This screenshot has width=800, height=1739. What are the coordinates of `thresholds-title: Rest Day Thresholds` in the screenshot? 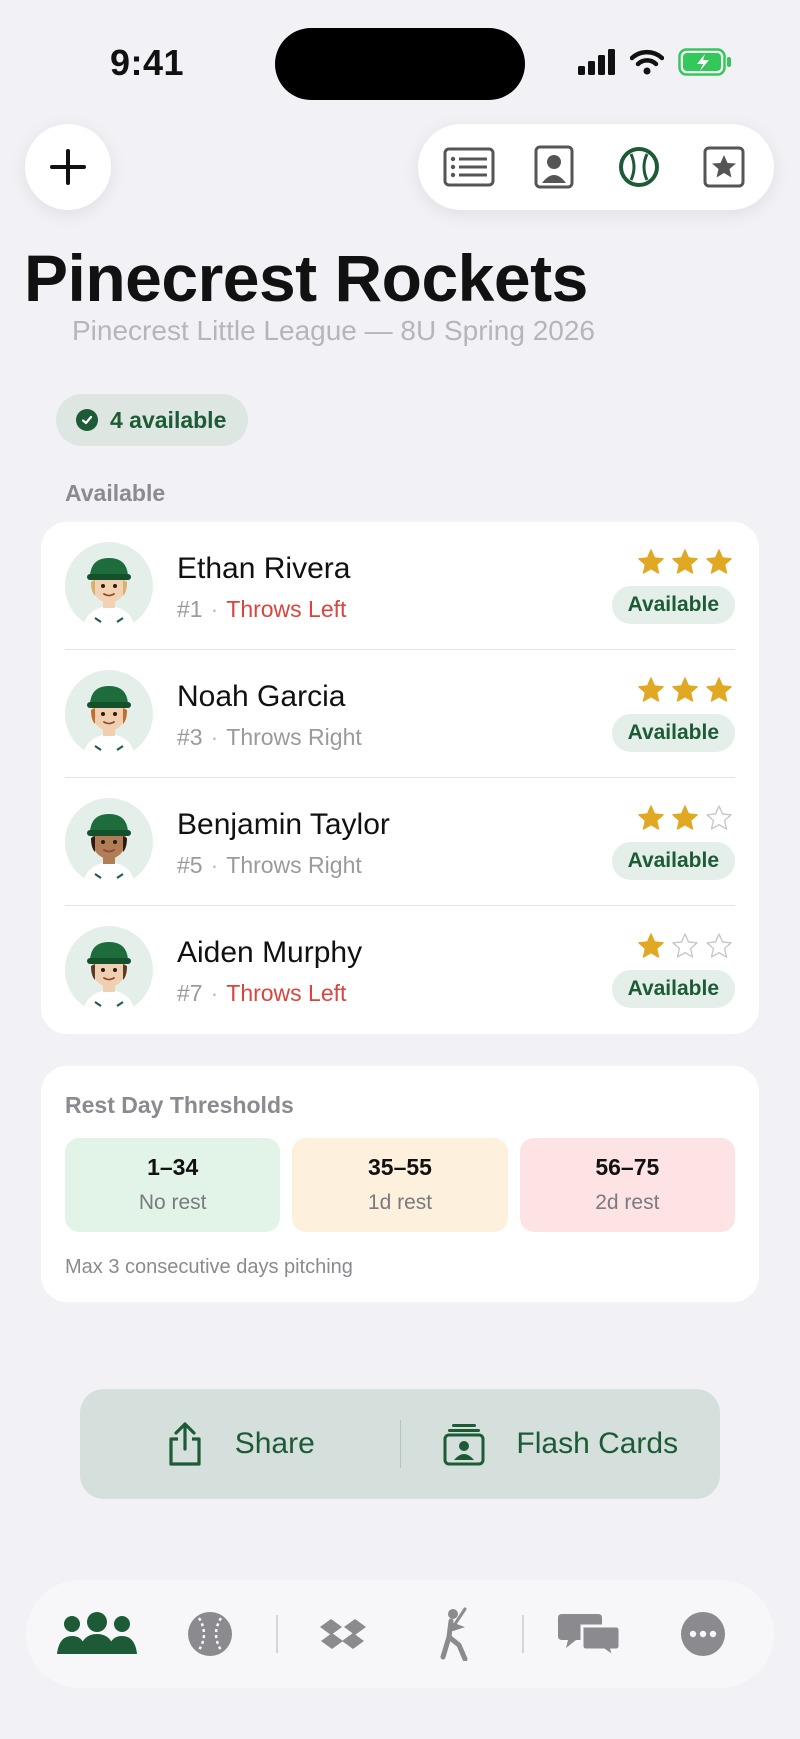 It's located at (179, 1105).